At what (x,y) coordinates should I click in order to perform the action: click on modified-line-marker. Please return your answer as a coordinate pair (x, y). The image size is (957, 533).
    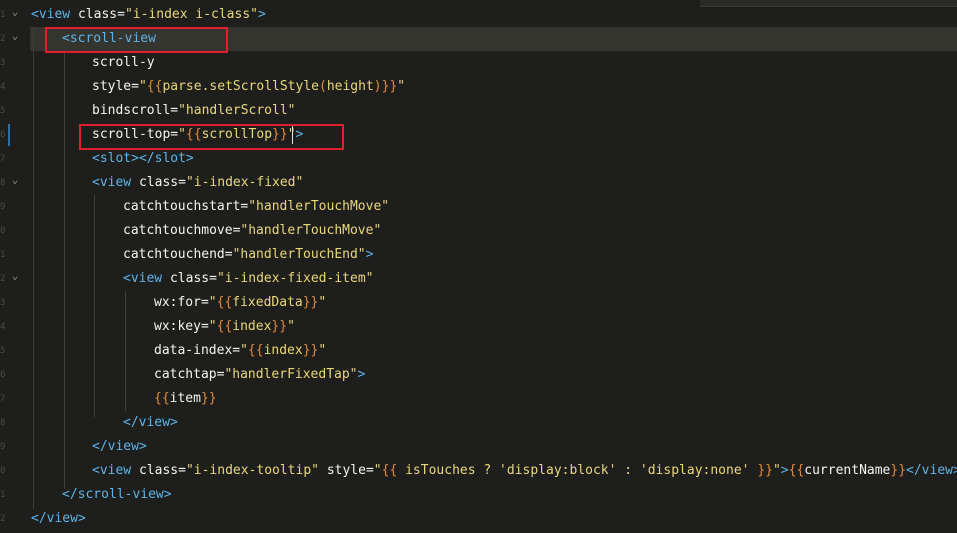
    Looking at the image, I should click on (9, 135).